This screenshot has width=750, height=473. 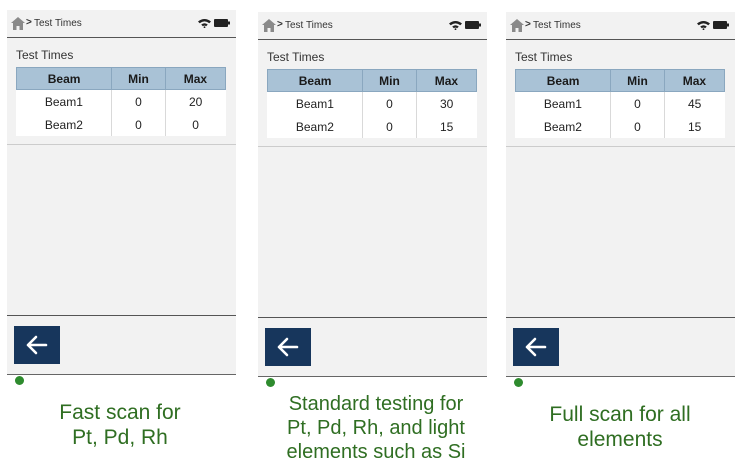 I want to click on table-row: Beam1 0 45, so click(x=620, y=103).